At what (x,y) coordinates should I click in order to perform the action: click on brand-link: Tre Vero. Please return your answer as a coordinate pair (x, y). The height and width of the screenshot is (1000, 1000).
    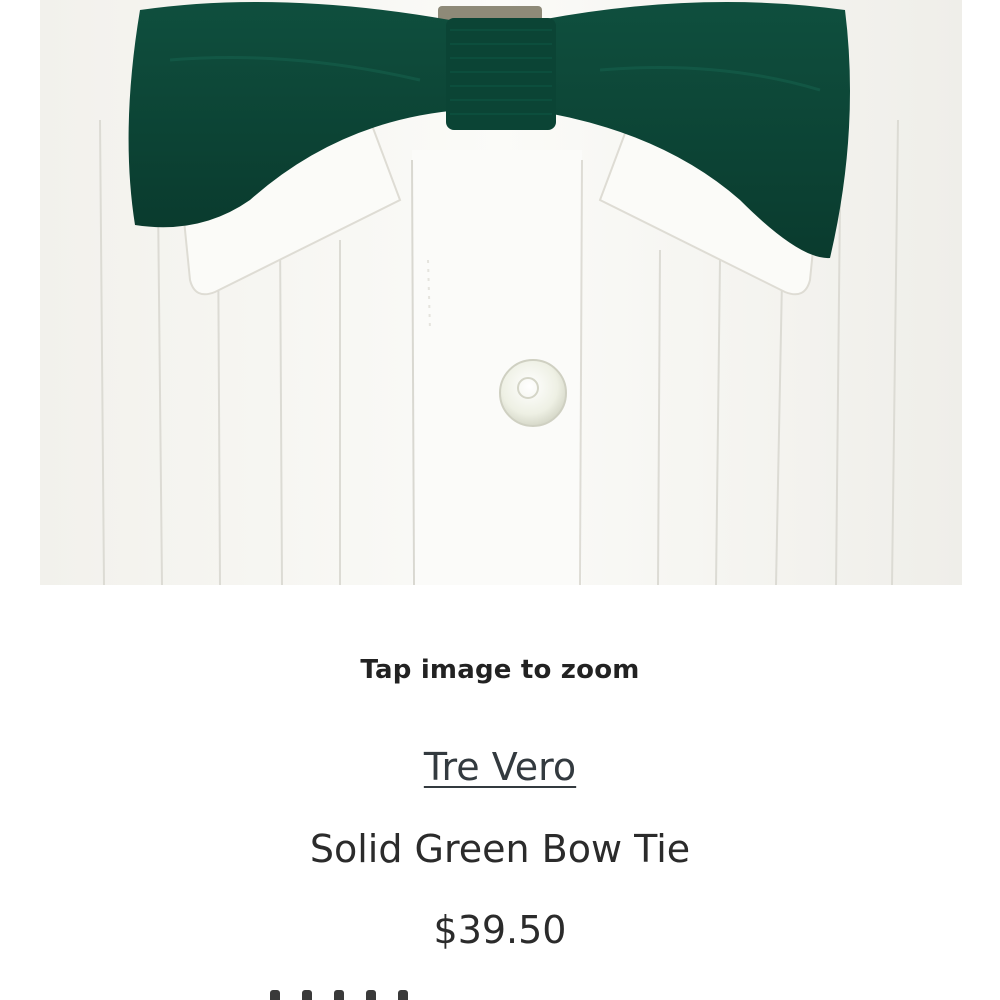
    Looking at the image, I should click on (500, 767).